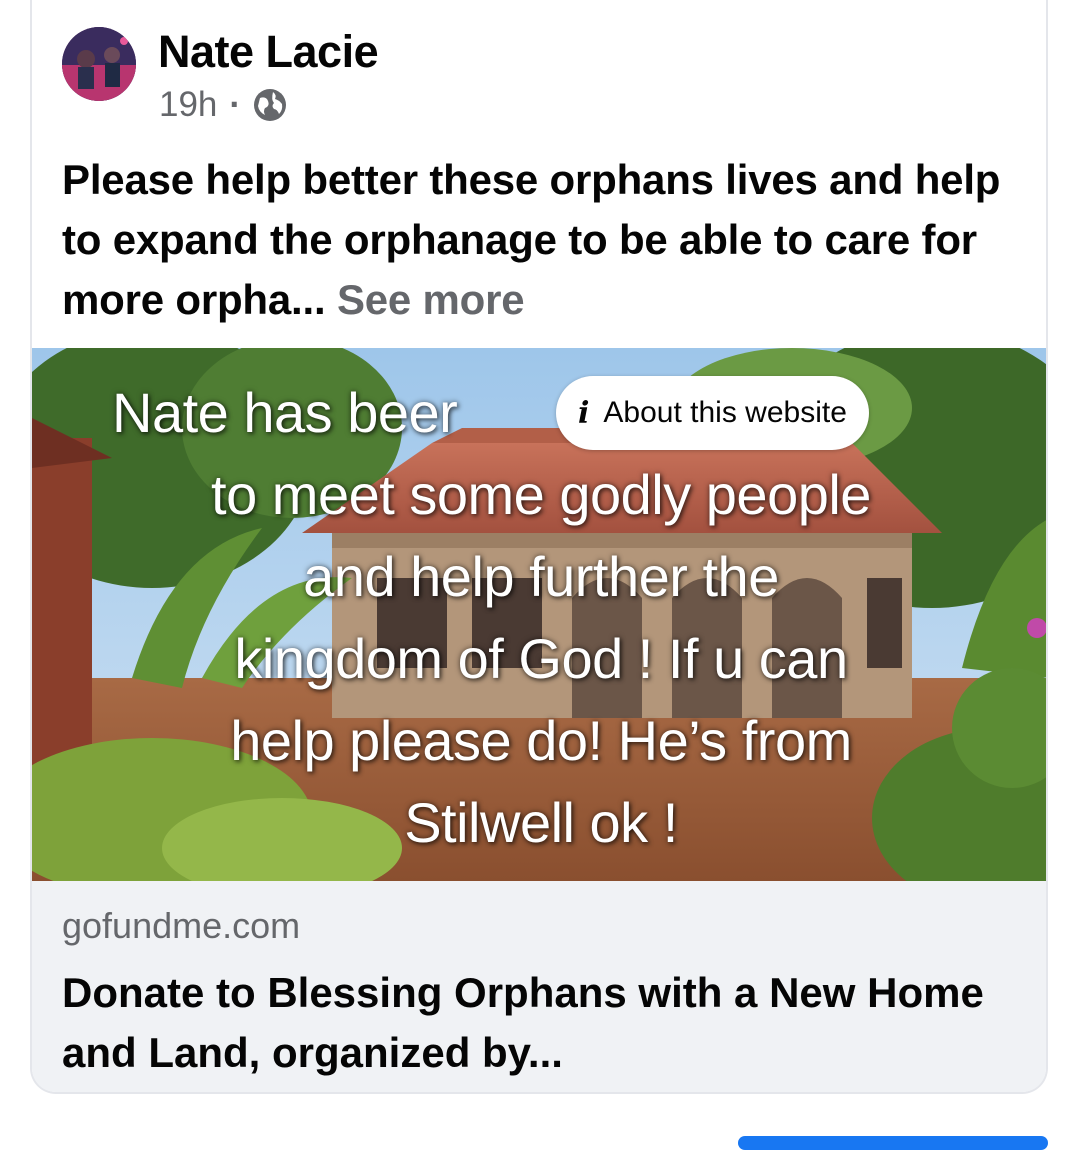 This screenshot has width=1080, height=1150. Describe the element at coordinates (99, 64) in the screenshot. I see `avatar` at that location.